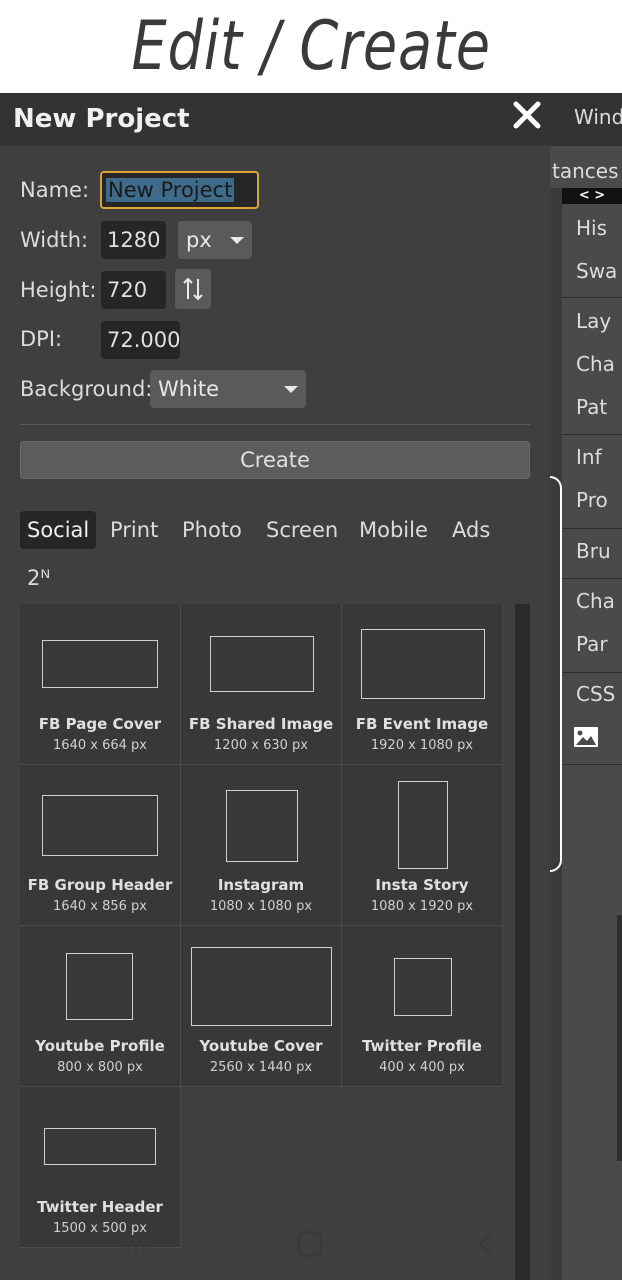  What do you see at coordinates (596, 271) in the screenshot?
I see `side-item-swatches: Swa` at bounding box center [596, 271].